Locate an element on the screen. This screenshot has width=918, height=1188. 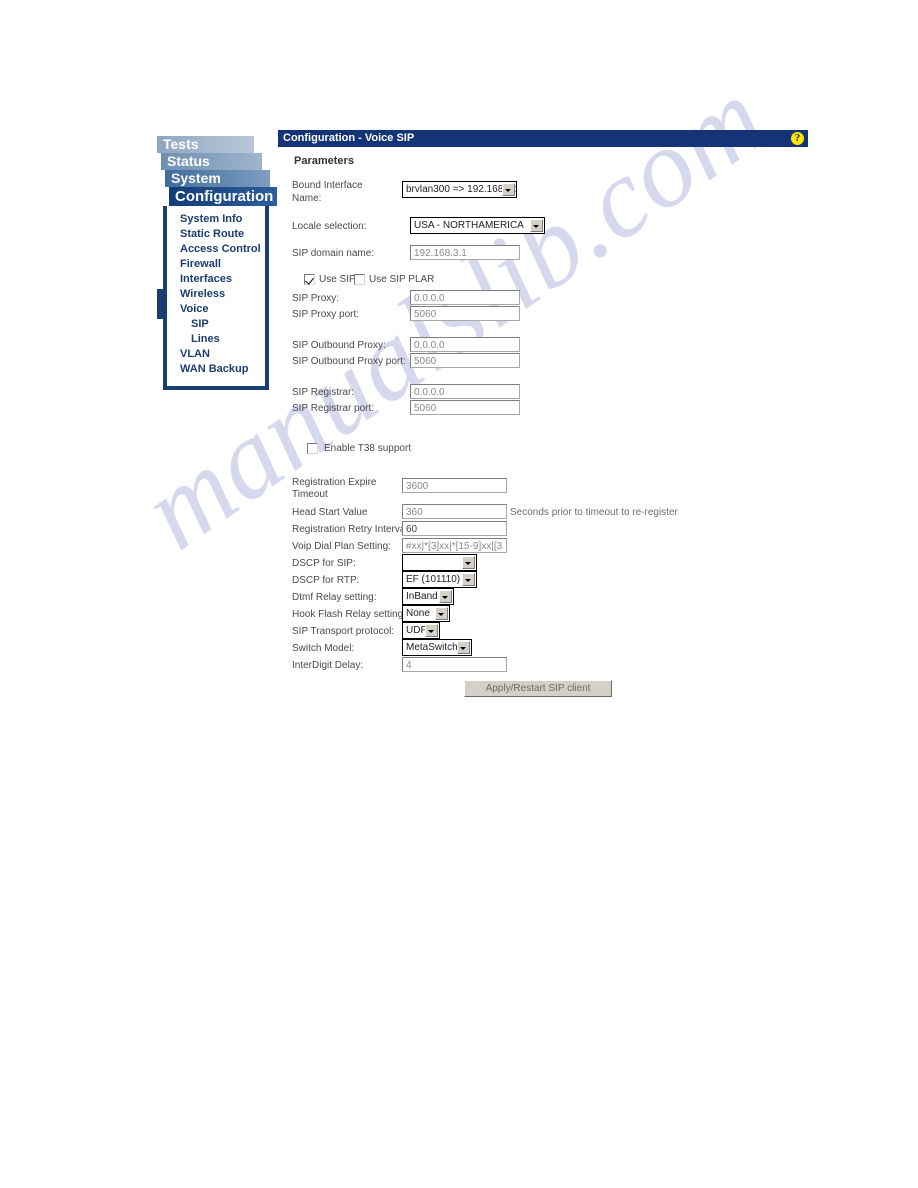
row-sip-checkboxes: Use SIP Use SIP PLAR is located at coordinates (550, 282).